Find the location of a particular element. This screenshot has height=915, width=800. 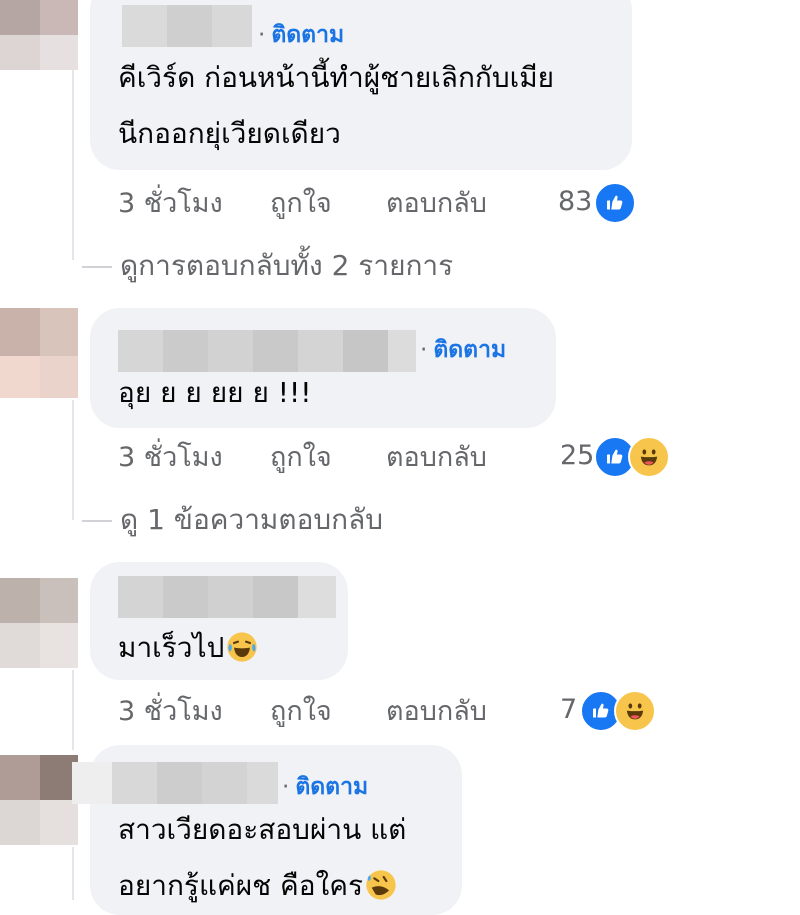

view-replies-link: ดูการตอบกลับทั้ง 2 รายการ is located at coordinates (267, 266).